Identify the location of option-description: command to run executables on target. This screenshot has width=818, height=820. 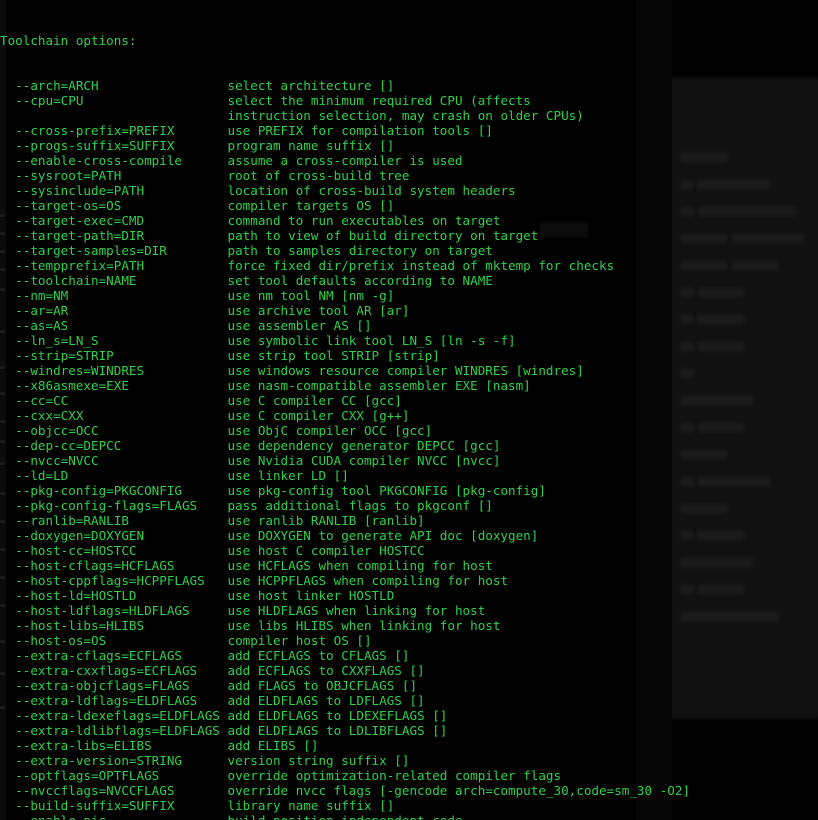
(364, 220).